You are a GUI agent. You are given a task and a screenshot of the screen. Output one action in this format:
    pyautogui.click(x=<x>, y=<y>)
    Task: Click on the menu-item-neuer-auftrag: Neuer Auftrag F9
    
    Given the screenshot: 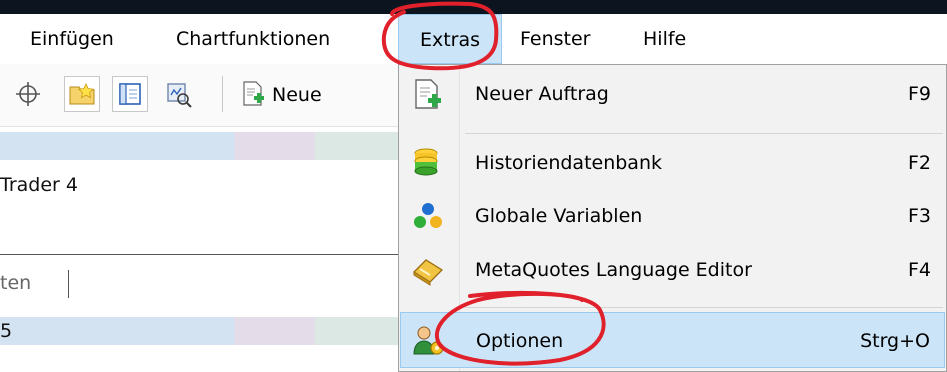 What is the action you would take?
    pyautogui.click(x=672, y=94)
    